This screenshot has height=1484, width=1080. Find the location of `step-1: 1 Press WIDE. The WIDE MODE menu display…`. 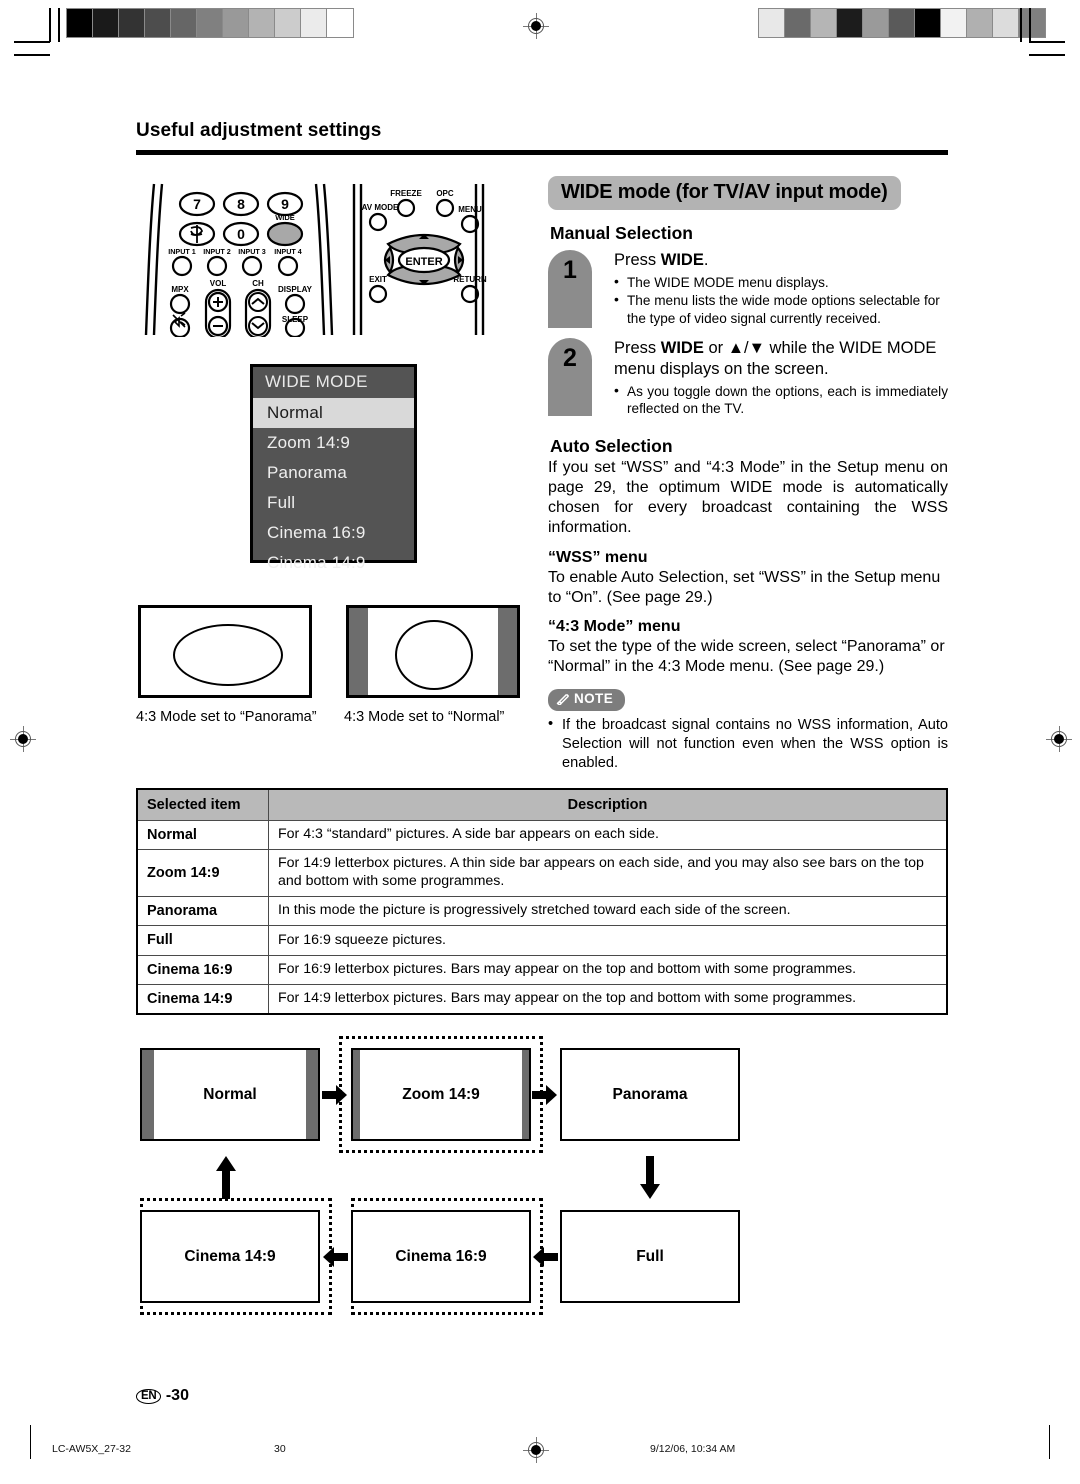

step-1: 1 Press WIDE. The WIDE MODE menu display… is located at coordinates (748, 291).